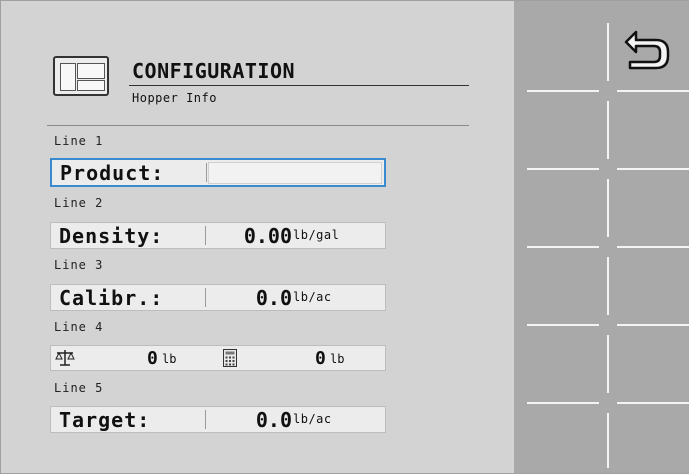 The width and height of the screenshot is (689, 474). I want to click on softkey-1-left, so click(563, 49).